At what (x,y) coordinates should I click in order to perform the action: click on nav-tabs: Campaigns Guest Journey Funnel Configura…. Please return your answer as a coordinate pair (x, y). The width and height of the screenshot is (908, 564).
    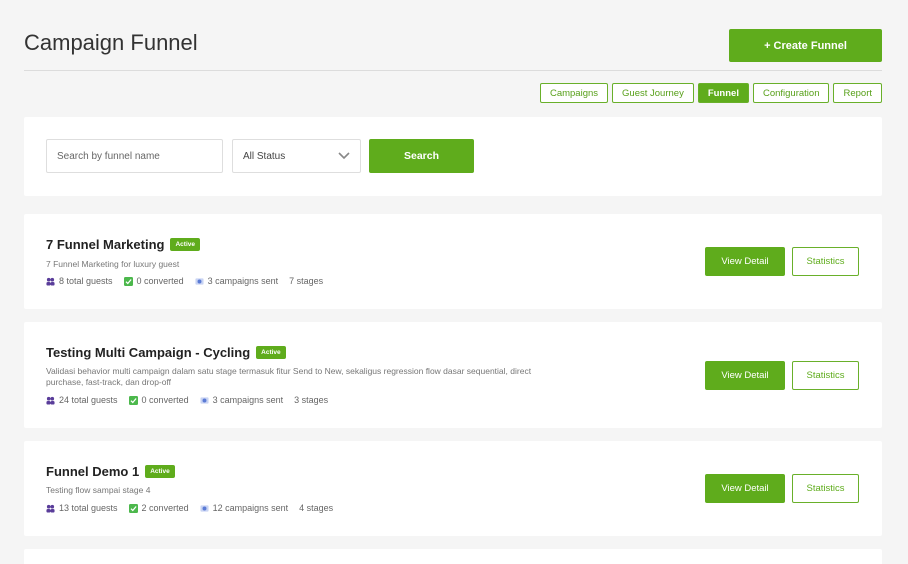
    Looking at the image, I should click on (710, 93).